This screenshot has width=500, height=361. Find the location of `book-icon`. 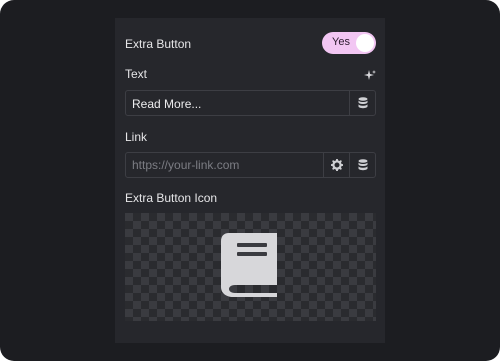

book-icon is located at coordinates (249, 265).